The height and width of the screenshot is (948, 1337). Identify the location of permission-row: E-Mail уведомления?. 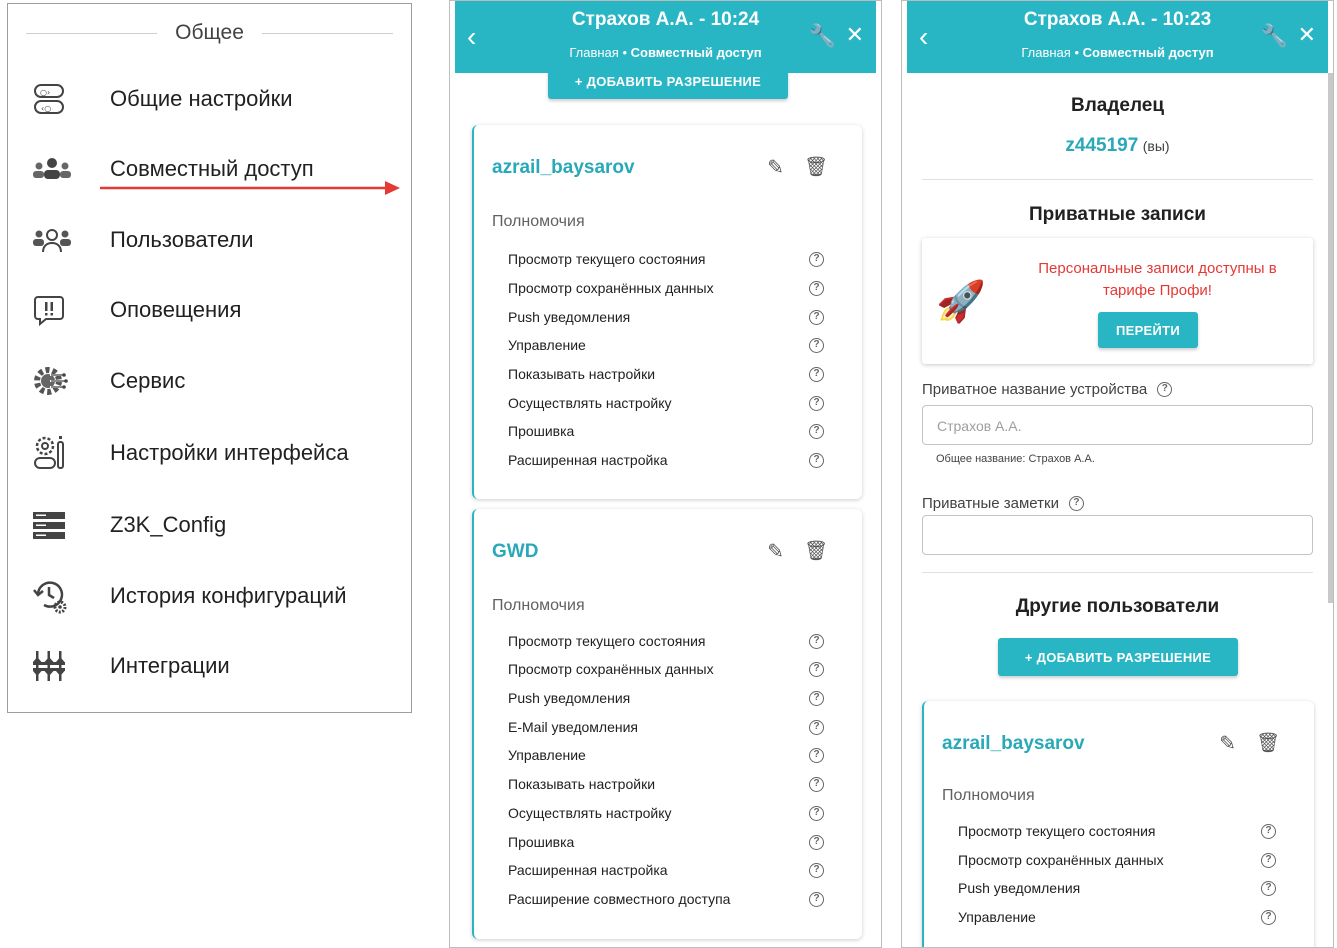
(666, 727).